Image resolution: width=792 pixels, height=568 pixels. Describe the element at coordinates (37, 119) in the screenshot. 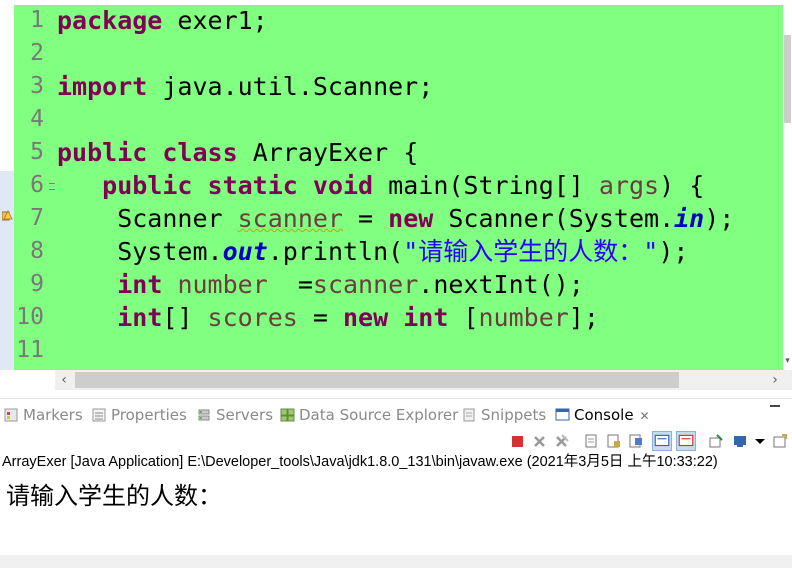

I see `line-number: 4` at that location.